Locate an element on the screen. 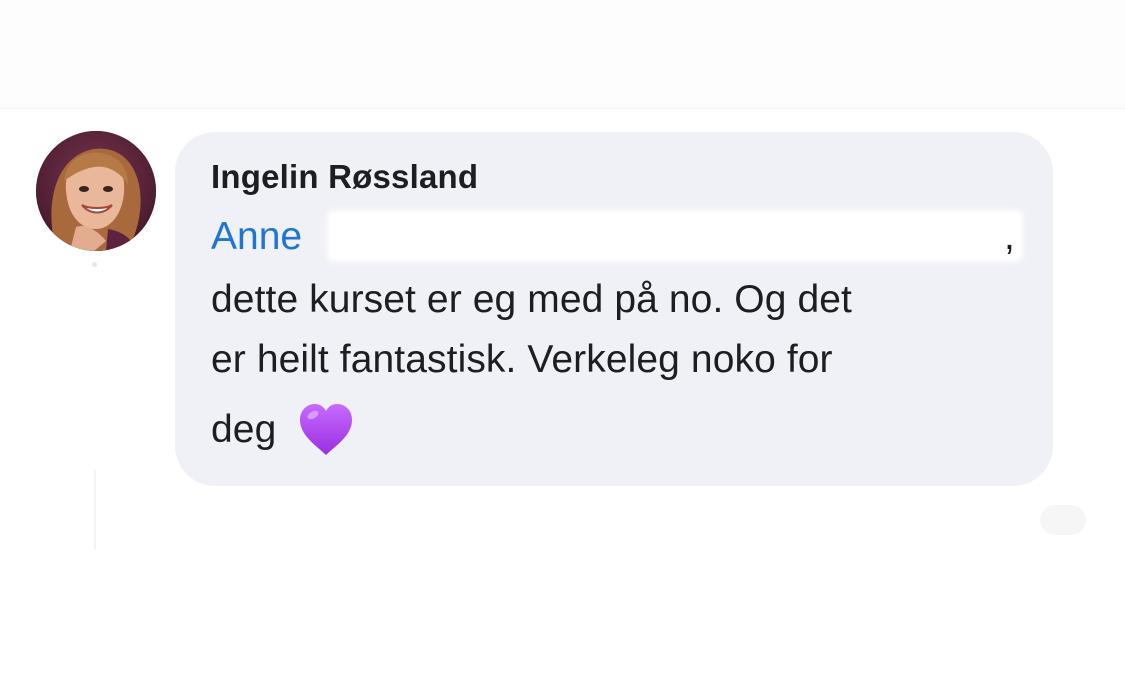 The height and width of the screenshot is (675, 1125). avatar is located at coordinates (96, 191).